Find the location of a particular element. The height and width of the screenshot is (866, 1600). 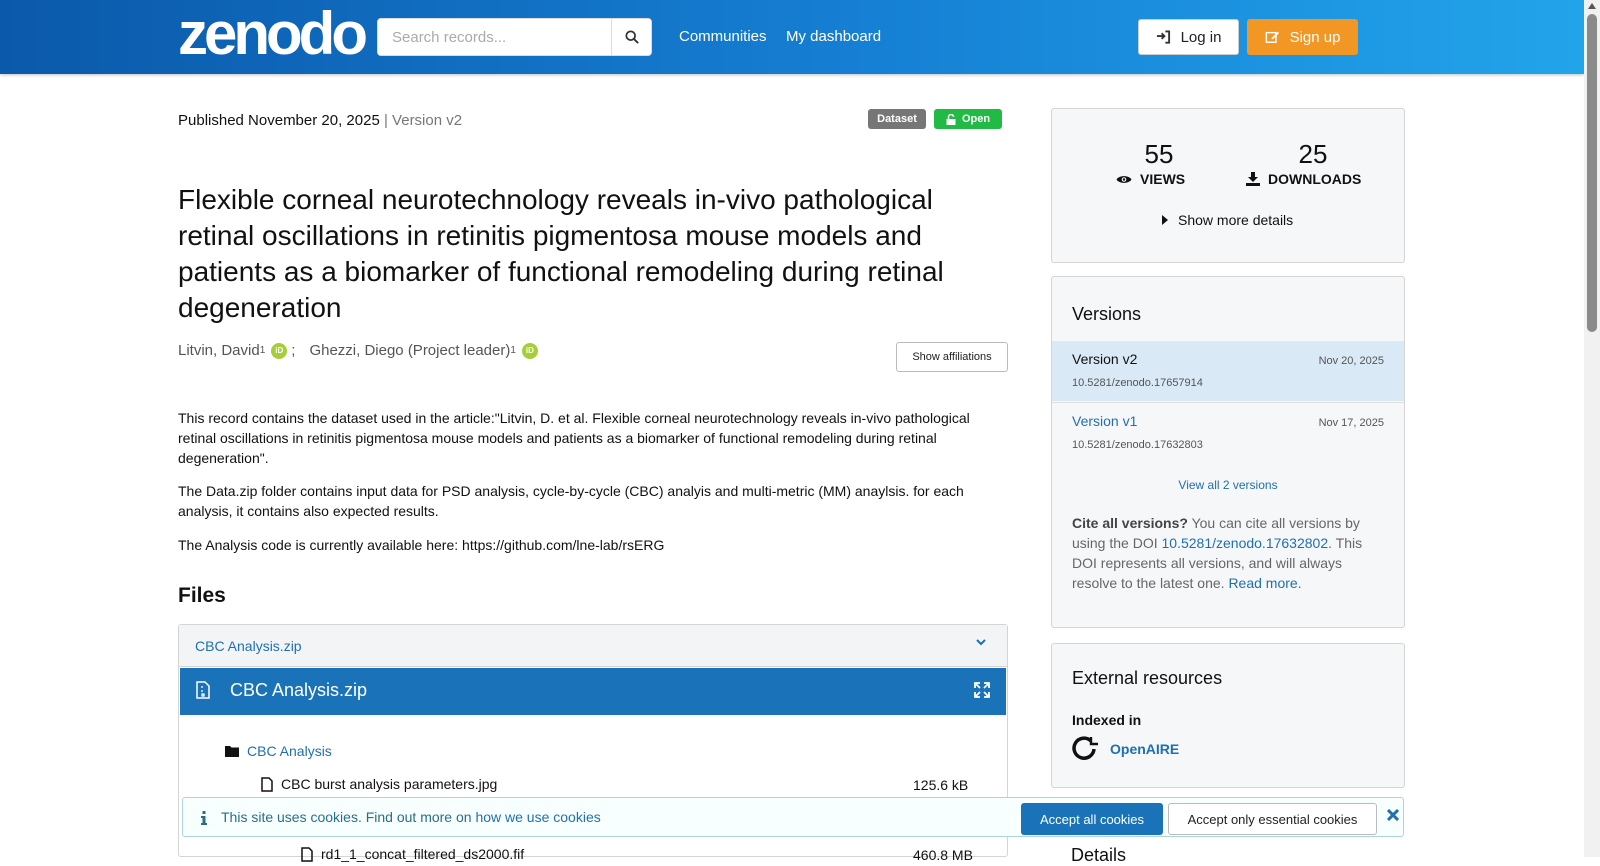

page-scrollbar is located at coordinates (1592, 428).